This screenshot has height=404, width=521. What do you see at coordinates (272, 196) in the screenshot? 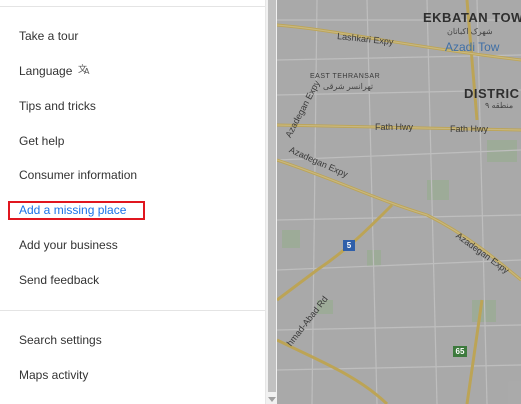
I see `scrollbar-thumb` at bounding box center [272, 196].